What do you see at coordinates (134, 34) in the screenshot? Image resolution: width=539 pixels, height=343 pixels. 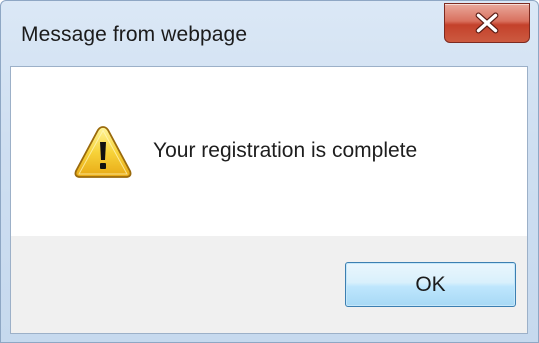 I see `dialog-title: Message from webpage` at bounding box center [134, 34].